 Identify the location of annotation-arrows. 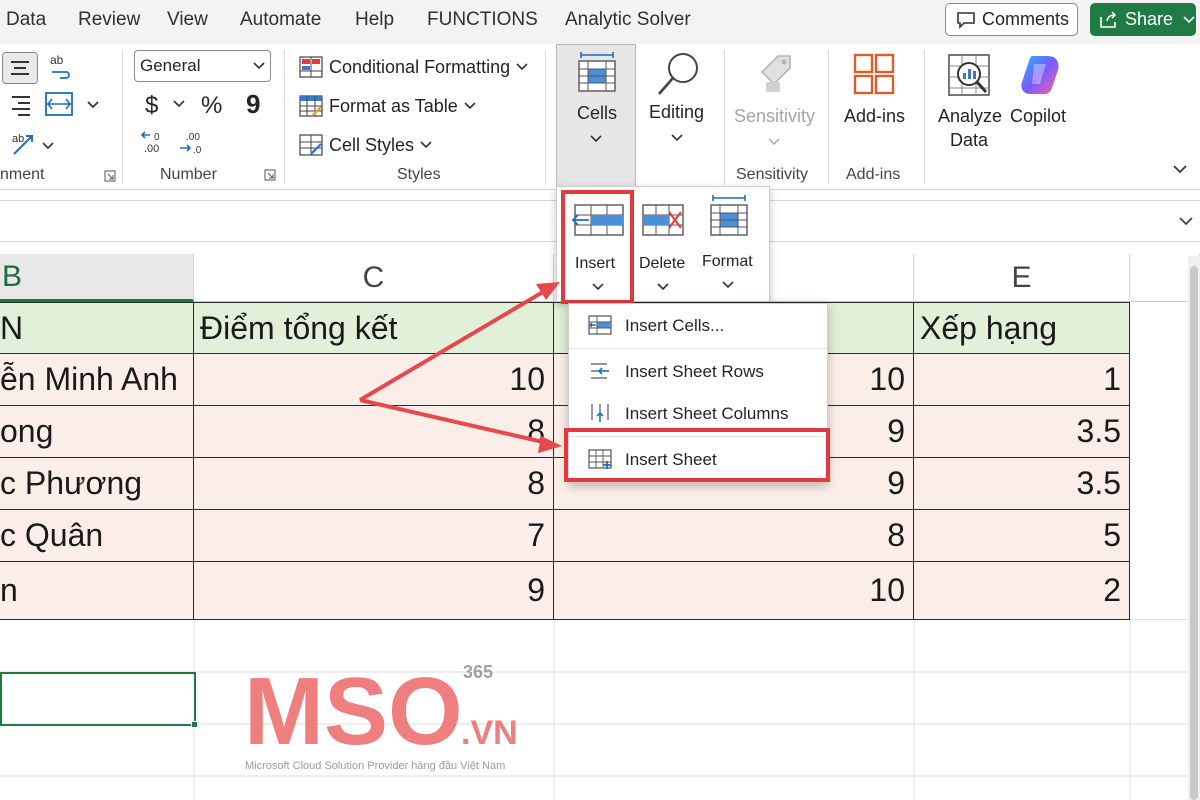
(460, 367).